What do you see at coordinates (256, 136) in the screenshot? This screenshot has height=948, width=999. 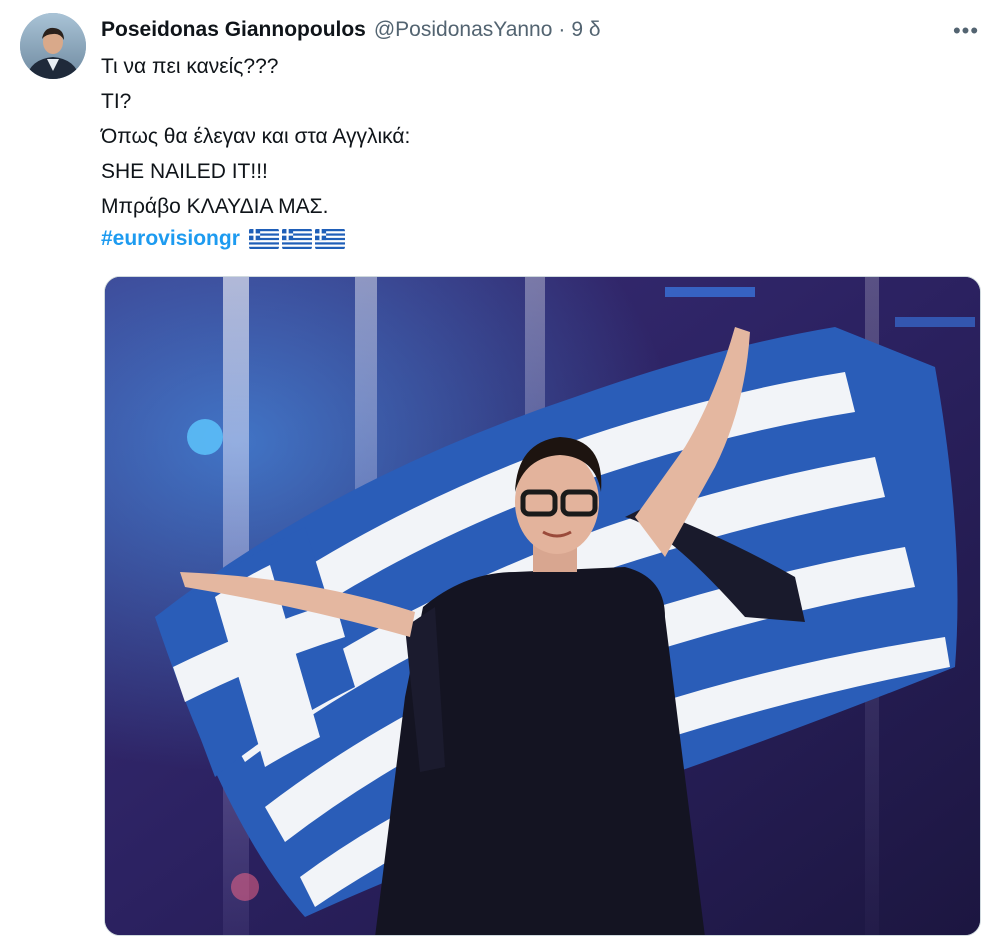 I see `tweet-text-line: Όπως θα έλεγαν και στα Αγγλικά:` at bounding box center [256, 136].